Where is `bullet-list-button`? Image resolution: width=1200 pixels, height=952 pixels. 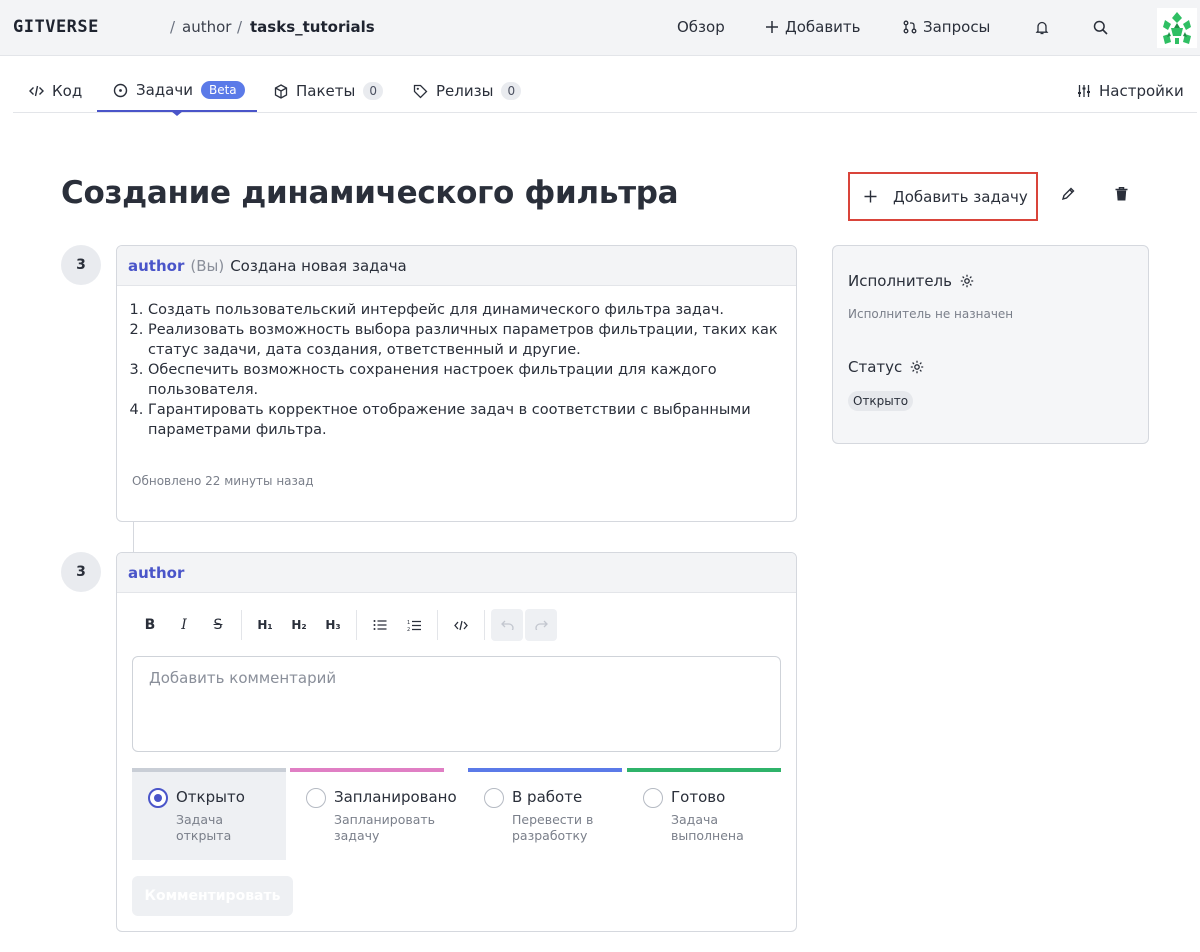 bullet-list-button is located at coordinates (380, 625).